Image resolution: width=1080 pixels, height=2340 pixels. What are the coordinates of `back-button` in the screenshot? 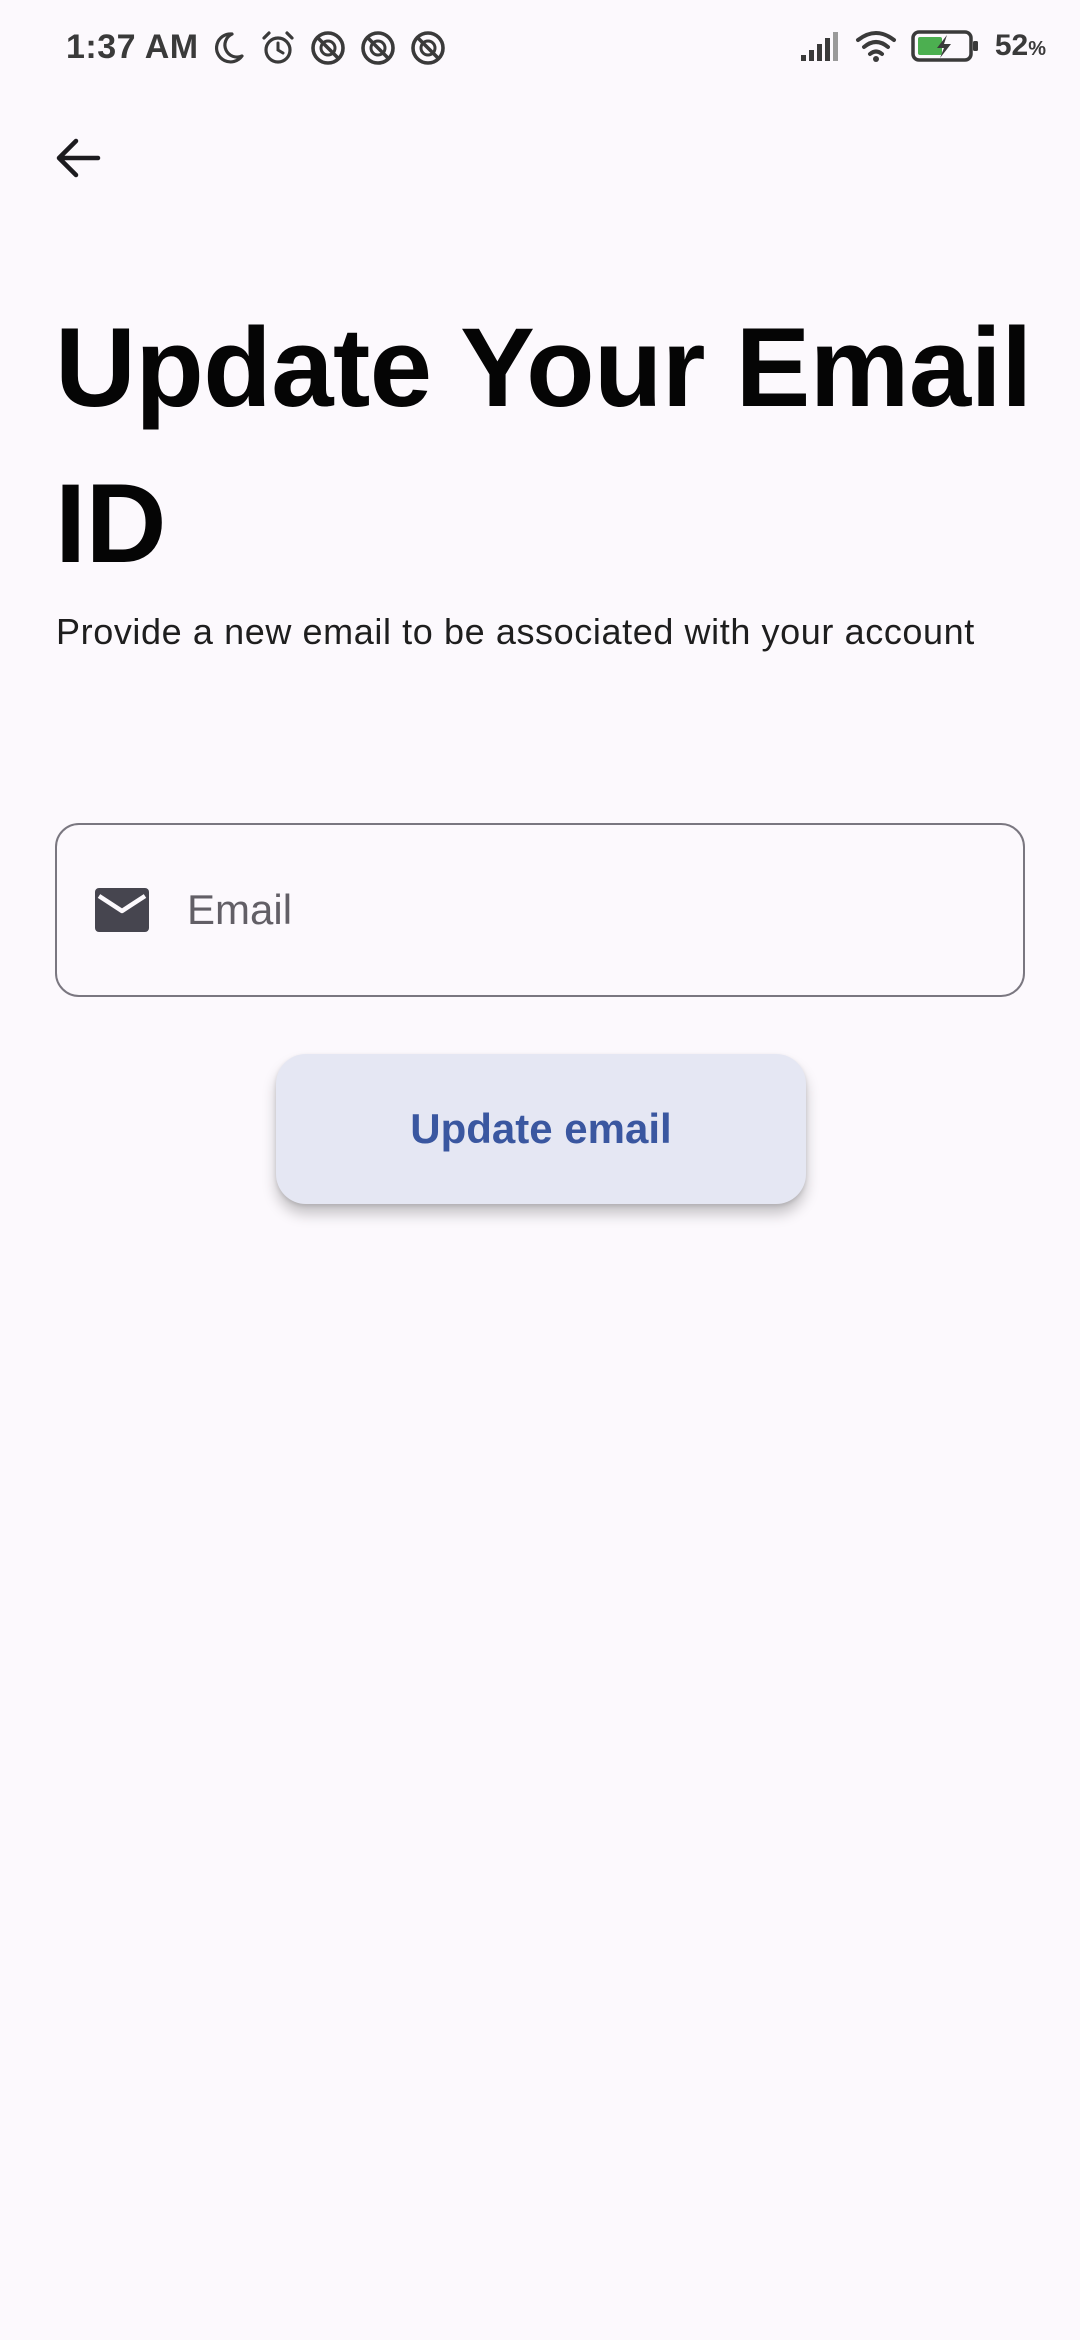 It's located at (78, 158).